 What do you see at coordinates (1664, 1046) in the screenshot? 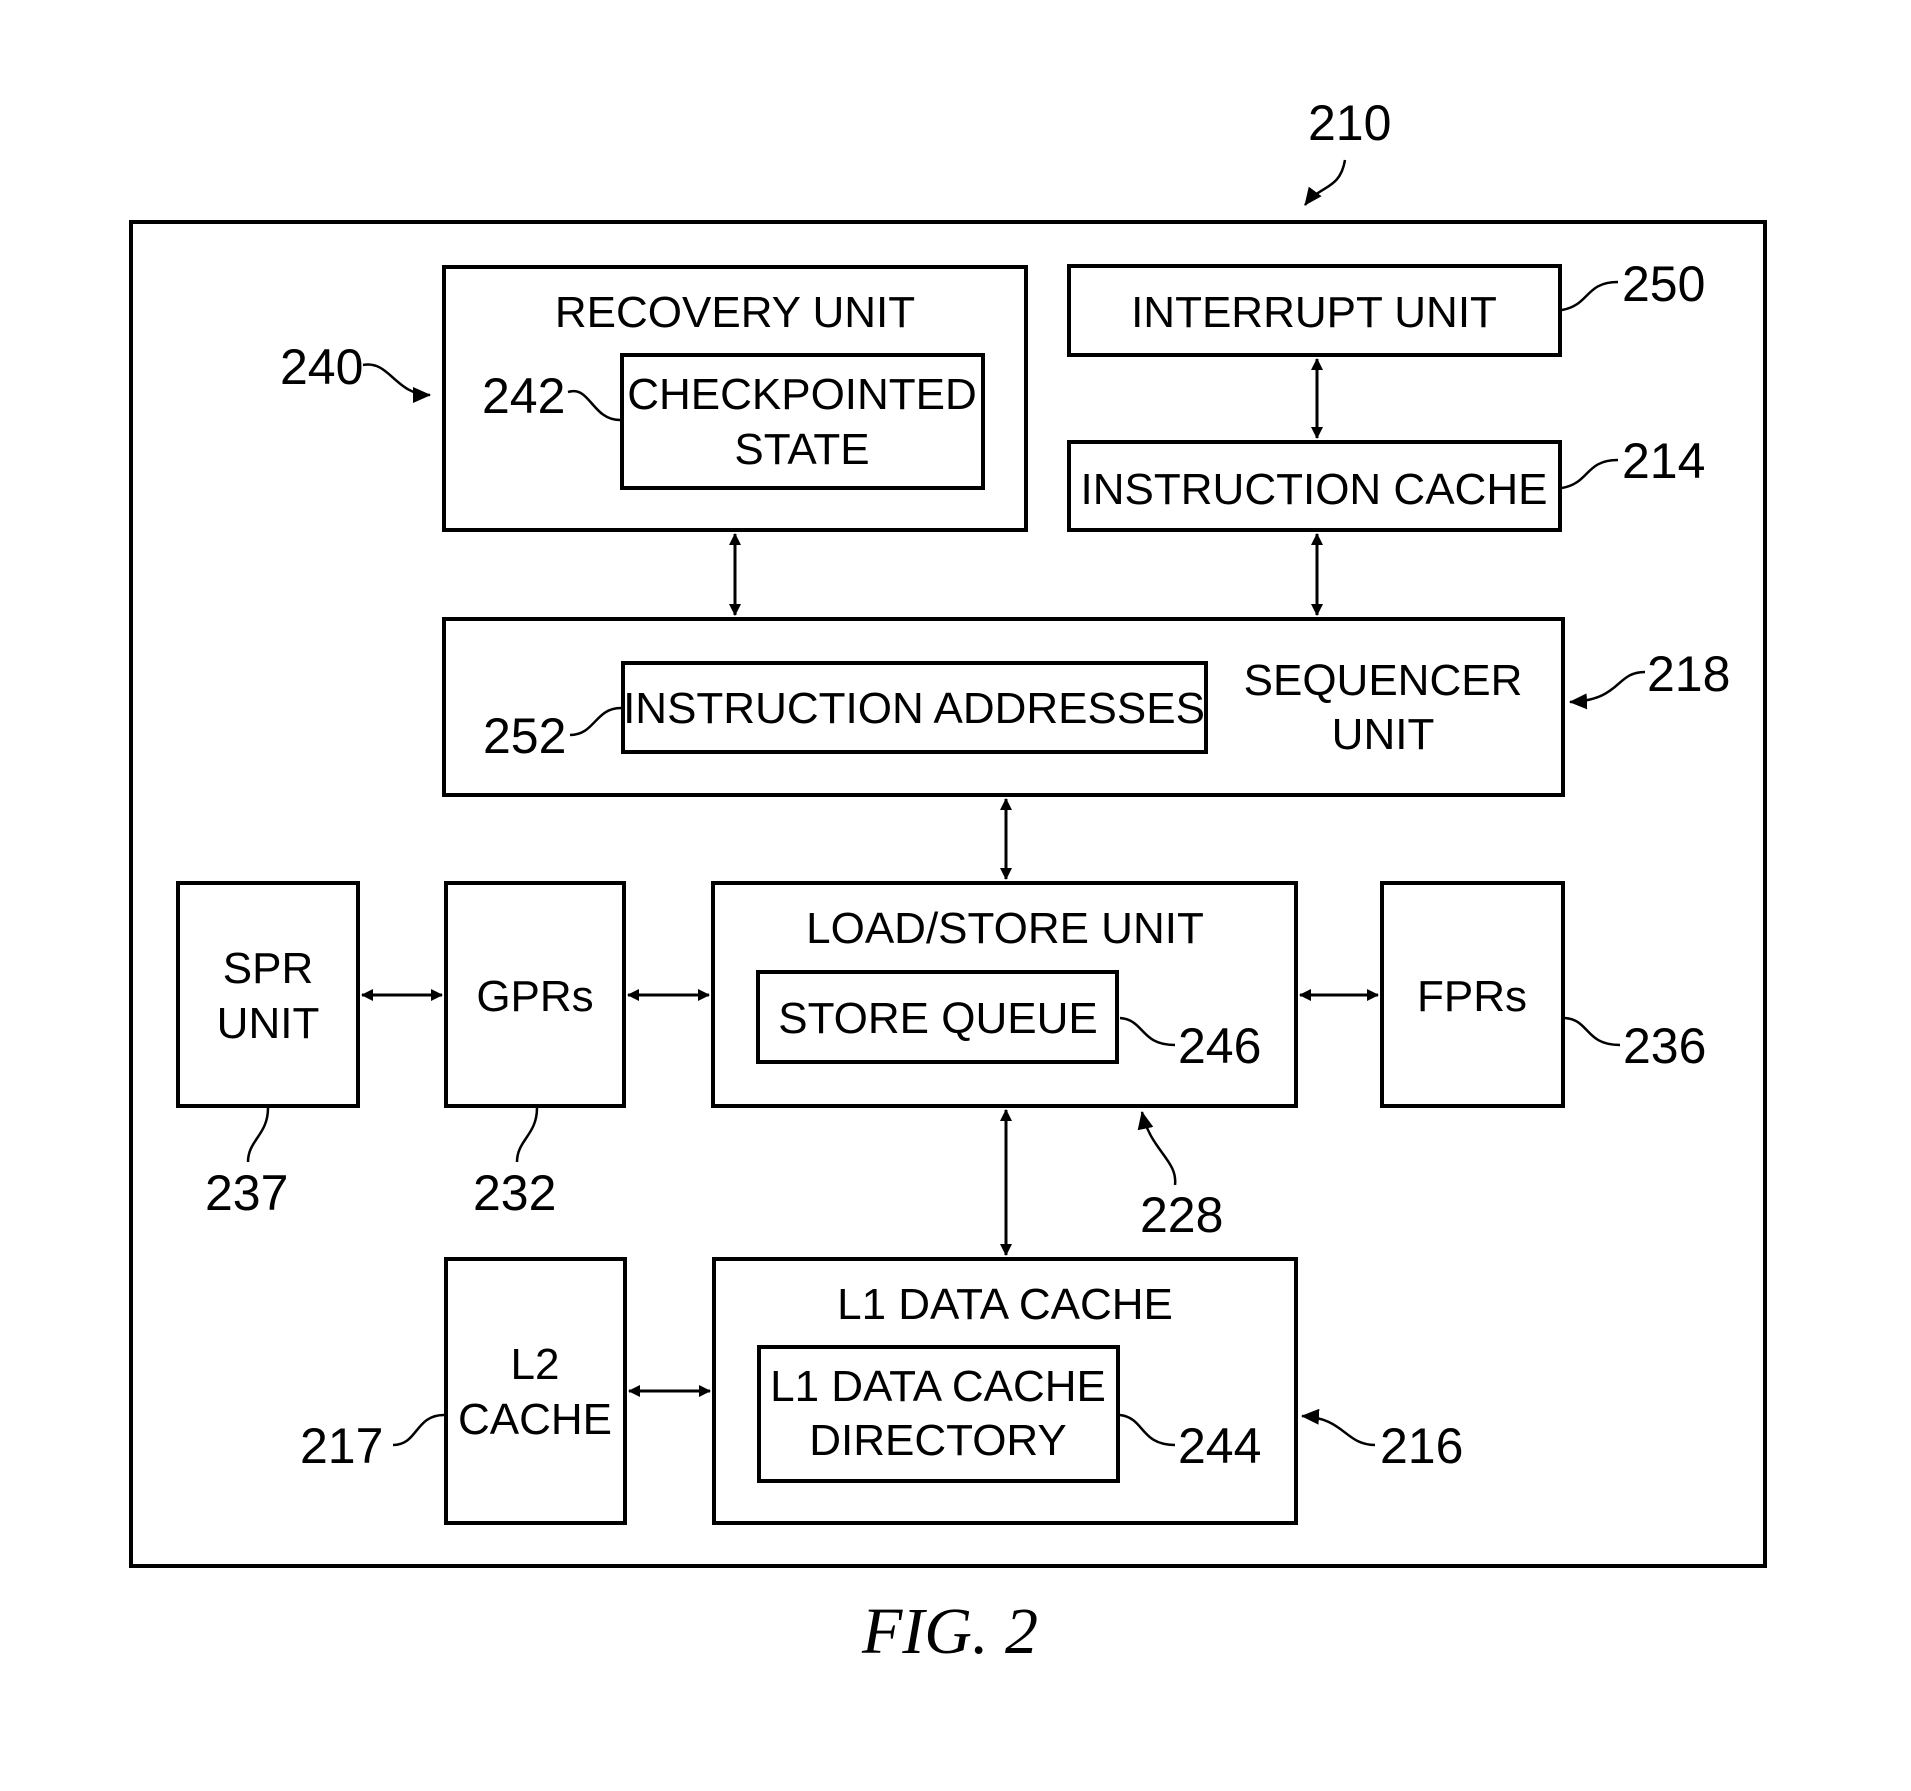
I see `ref-236: 236` at bounding box center [1664, 1046].